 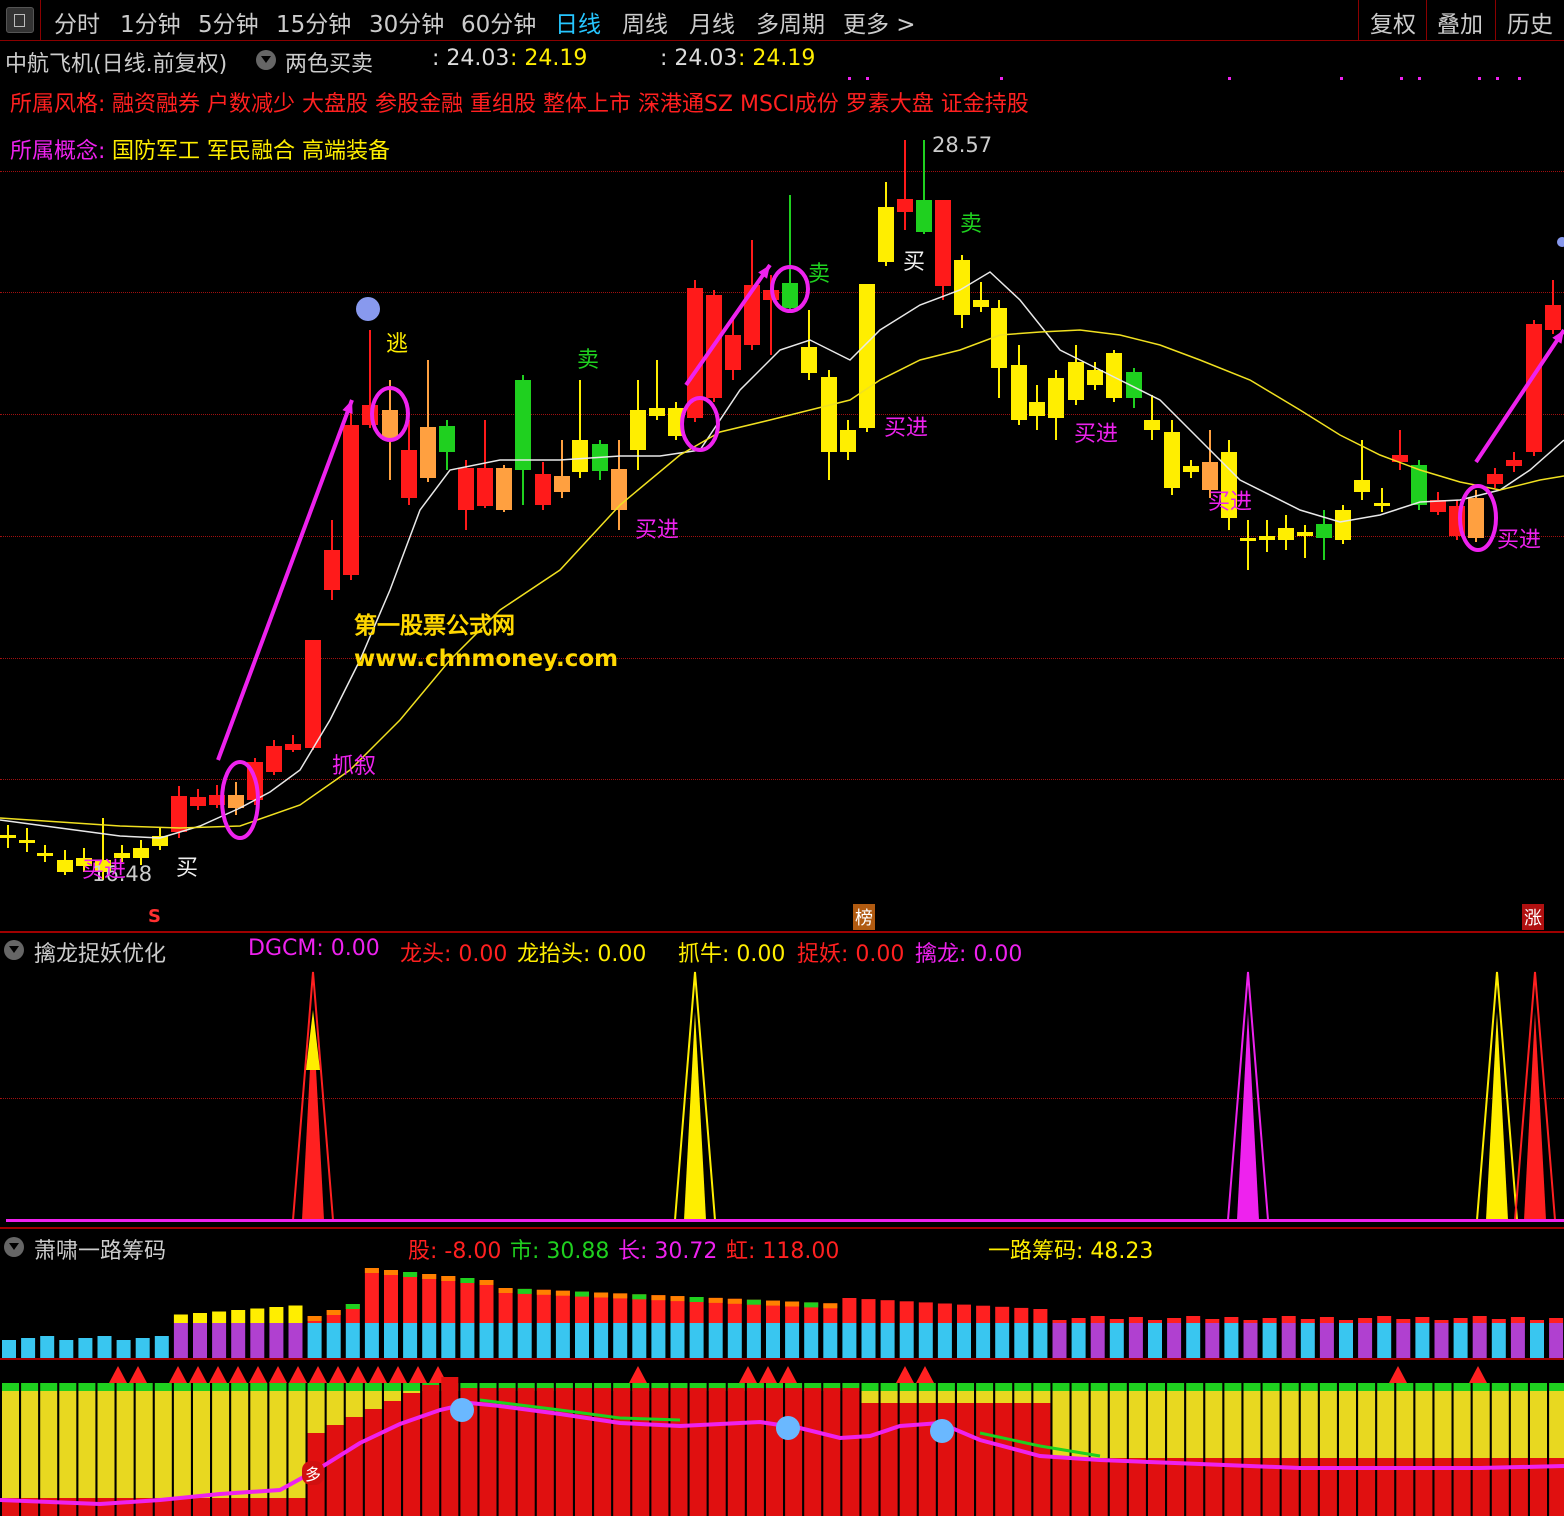 I want to click on marker-dot, so click(x=1001, y=78).